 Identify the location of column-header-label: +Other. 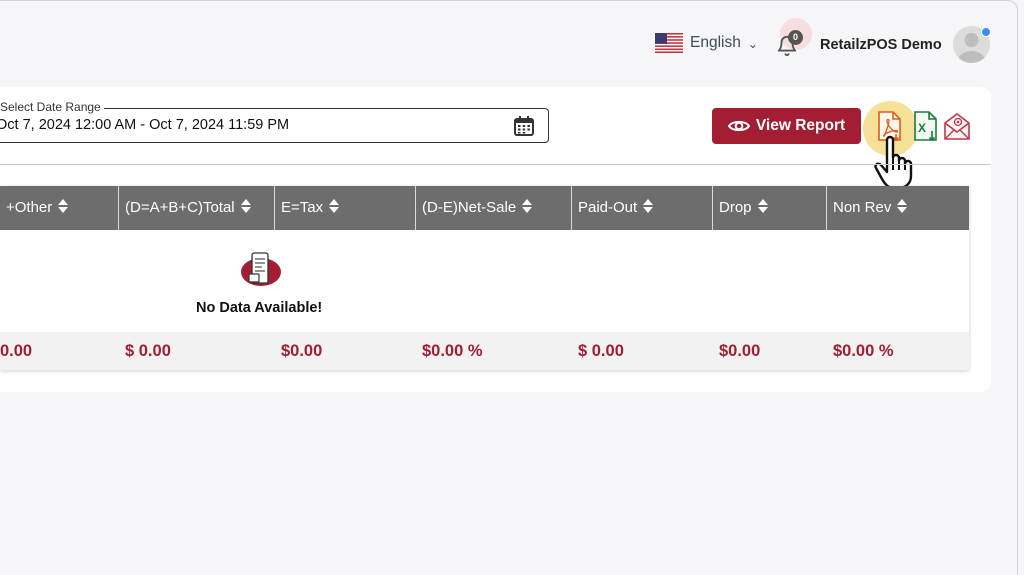
(29, 207).